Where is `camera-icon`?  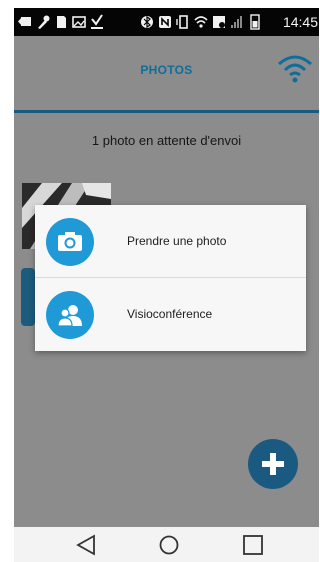 camera-icon is located at coordinates (70, 241).